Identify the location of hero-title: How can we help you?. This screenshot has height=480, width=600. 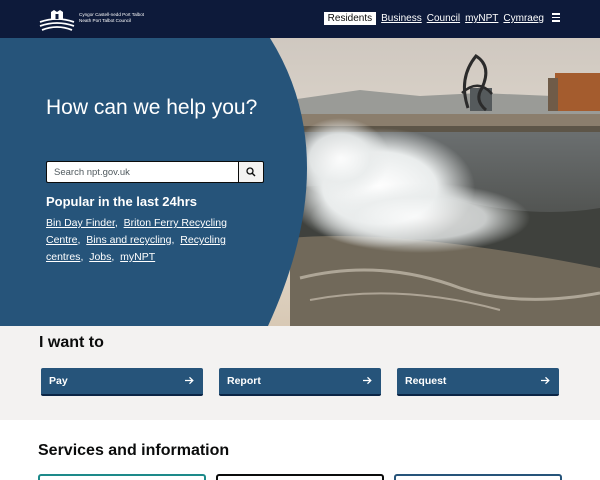
(152, 107).